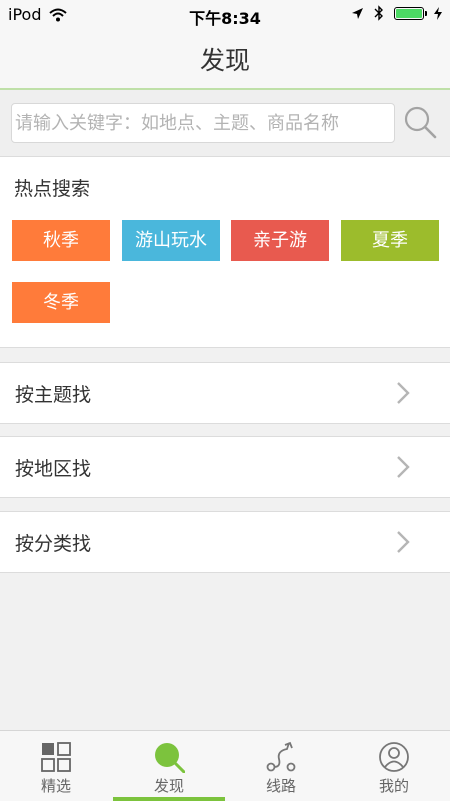  I want to click on search-input, so click(203, 123).